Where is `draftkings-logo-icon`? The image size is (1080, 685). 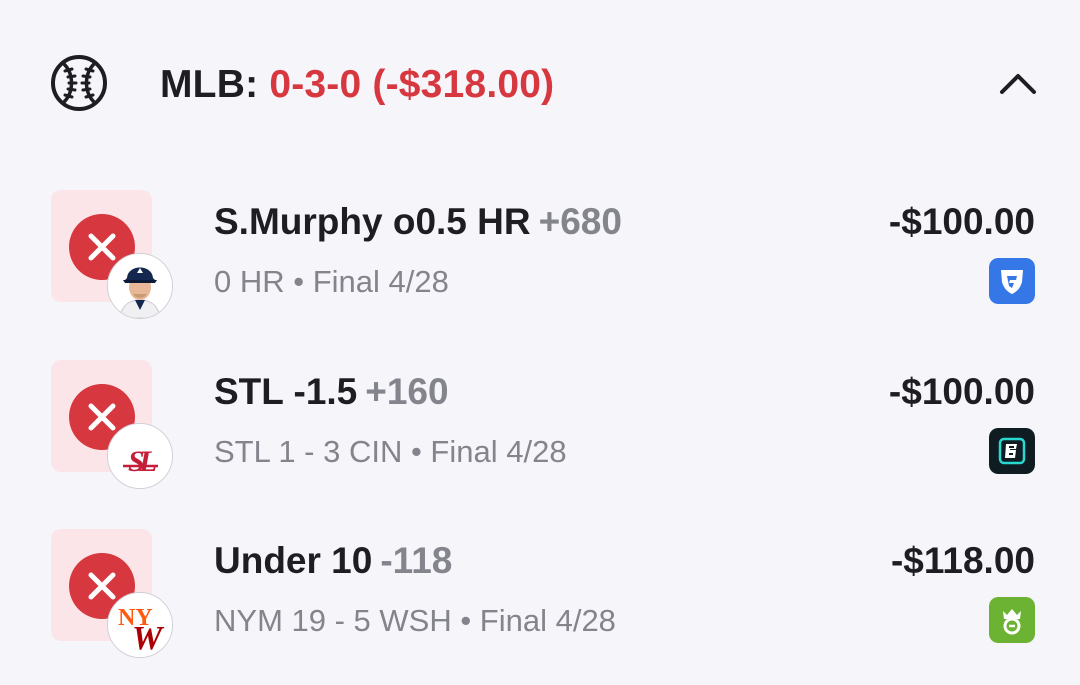
draftkings-logo-icon is located at coordinates (1012, 620).